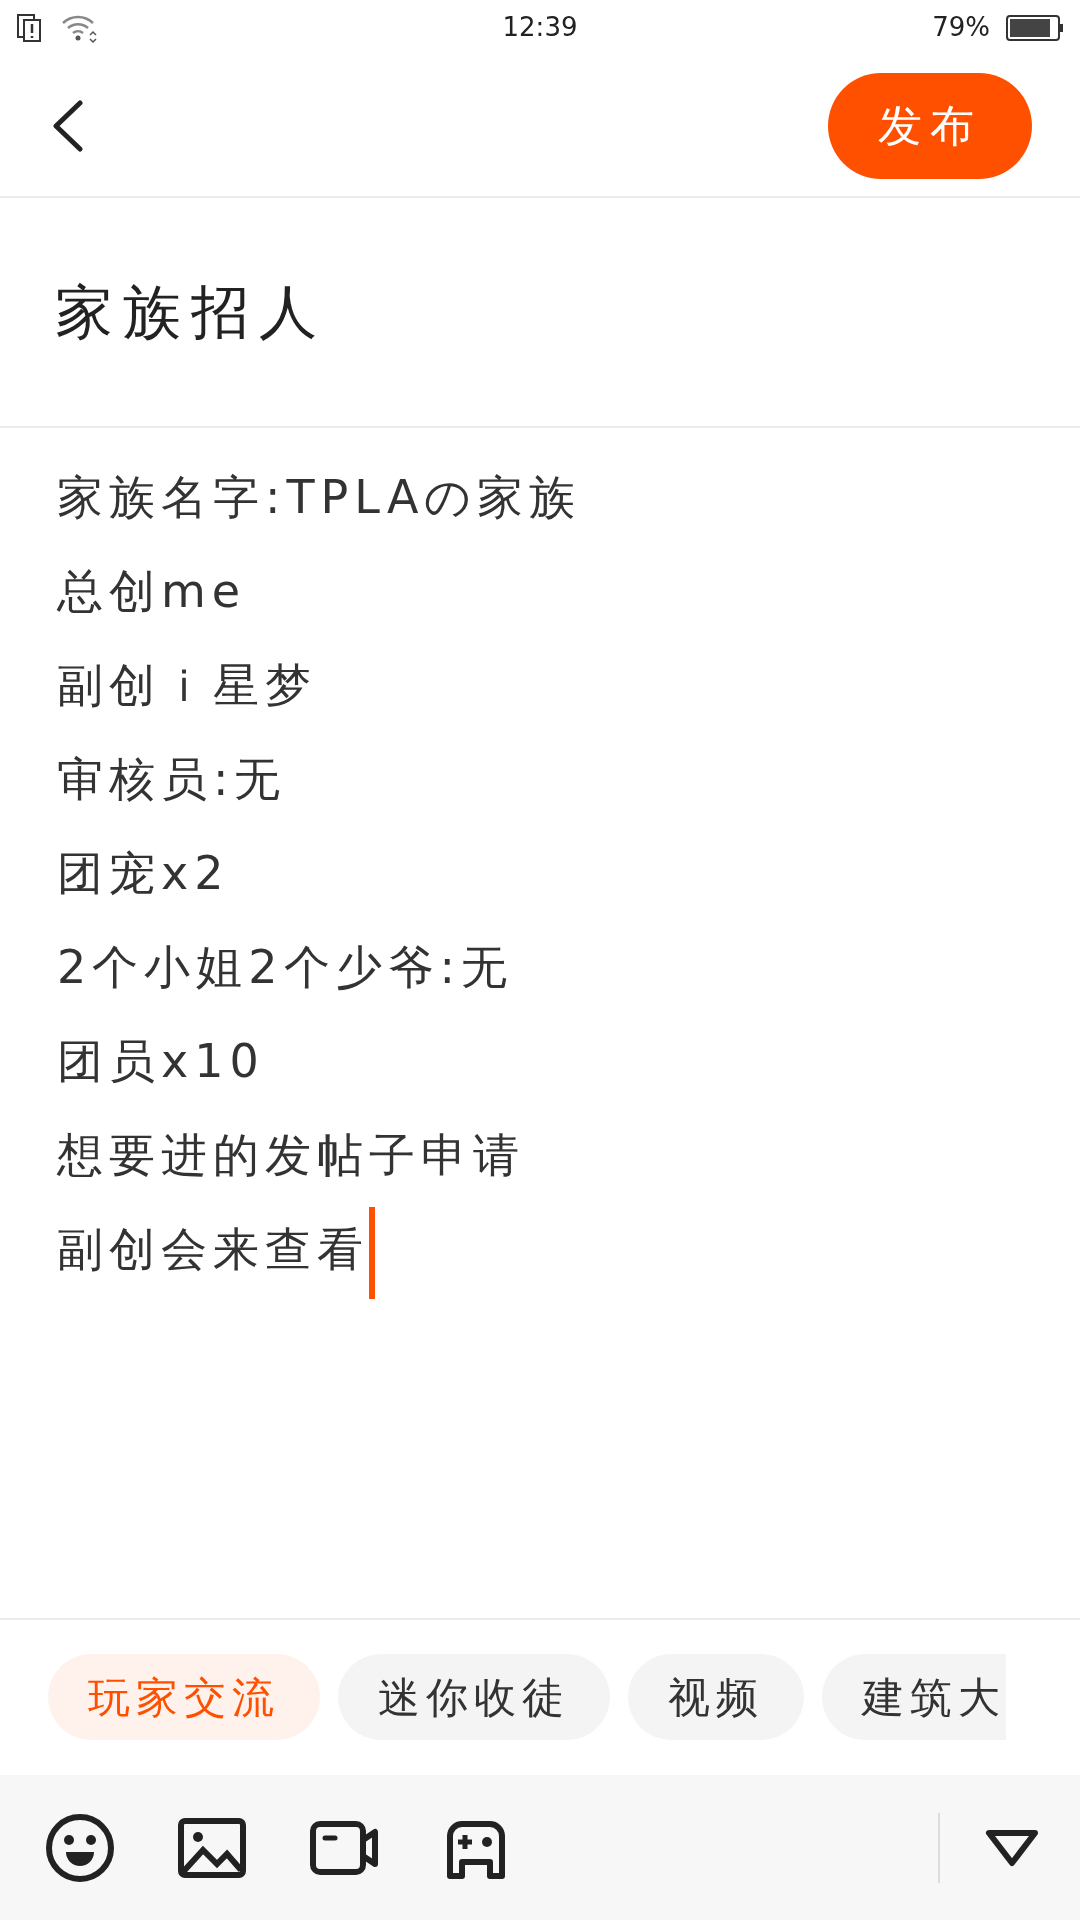 The width and height of the screenshot is (1080, 1920). Describe the element at coordinates (1035, 27) in the screenshot. I see `battery-icon` at that location.